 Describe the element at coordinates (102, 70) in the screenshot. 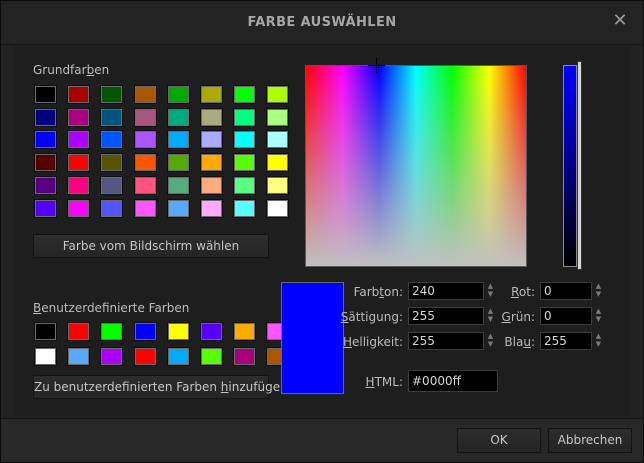

I see `basic-colors-label-part: en` at that location.